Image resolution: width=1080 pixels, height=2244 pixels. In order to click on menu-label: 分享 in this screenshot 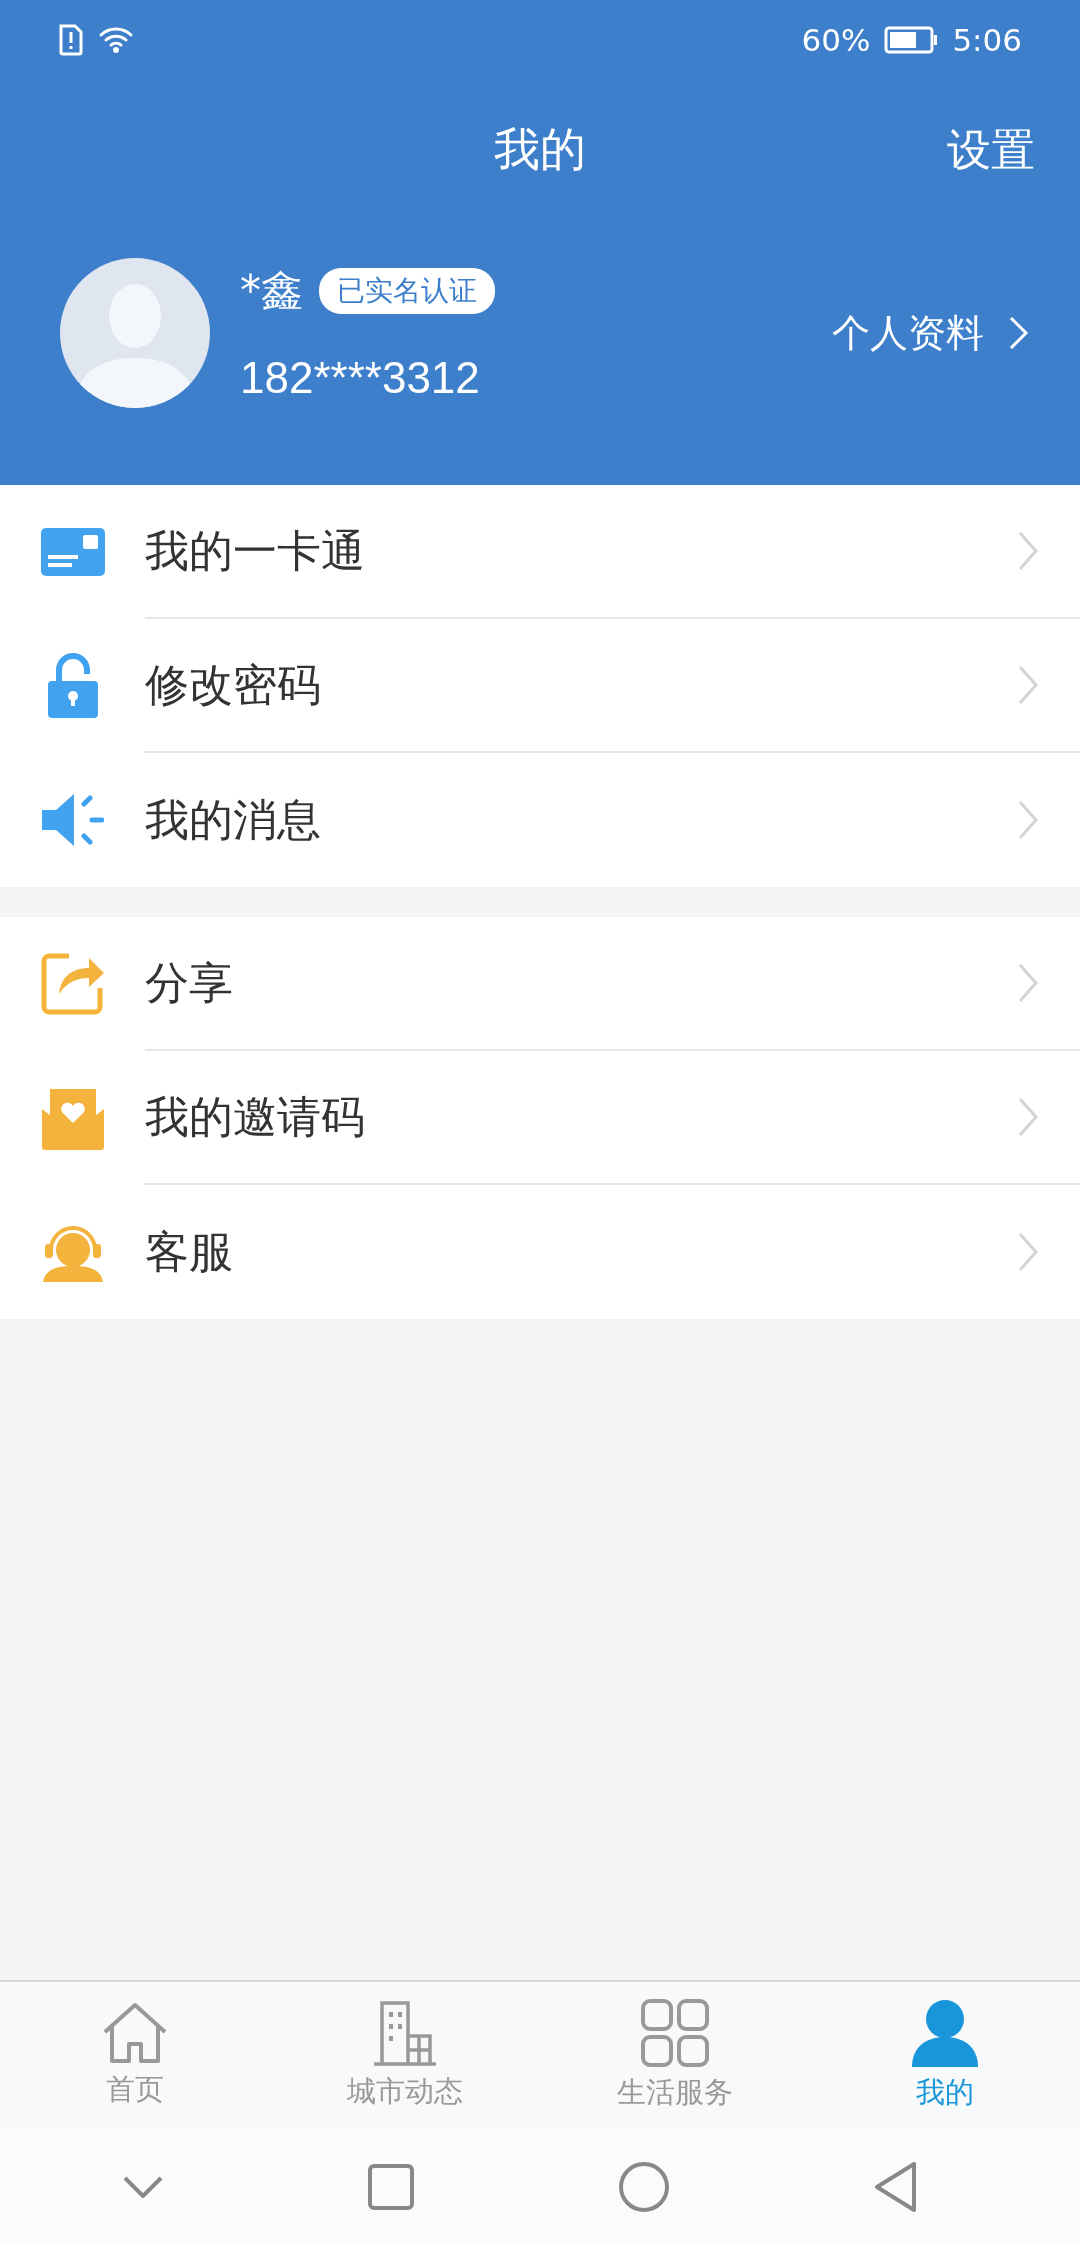, I will do `click(189, 982)`.